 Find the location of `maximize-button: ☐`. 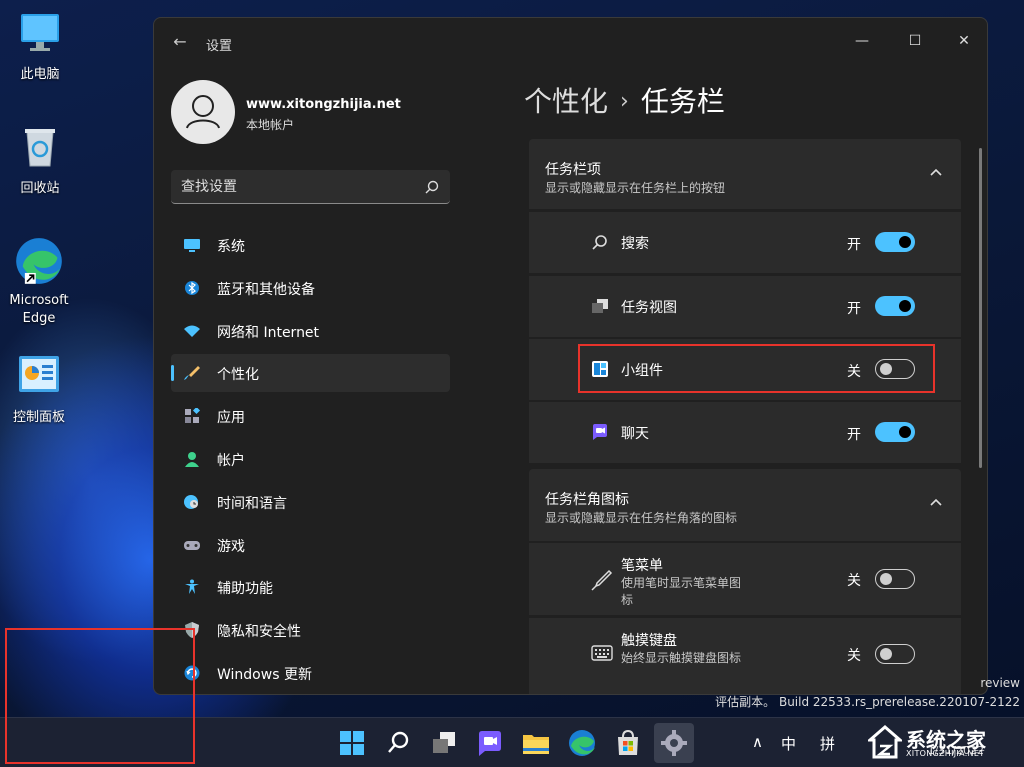

maximize-button: ☐ is located at coordinates (915, 41).